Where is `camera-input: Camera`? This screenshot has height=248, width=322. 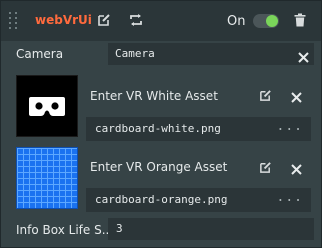 camera-input: Camera is located at coordinates (211, 54).